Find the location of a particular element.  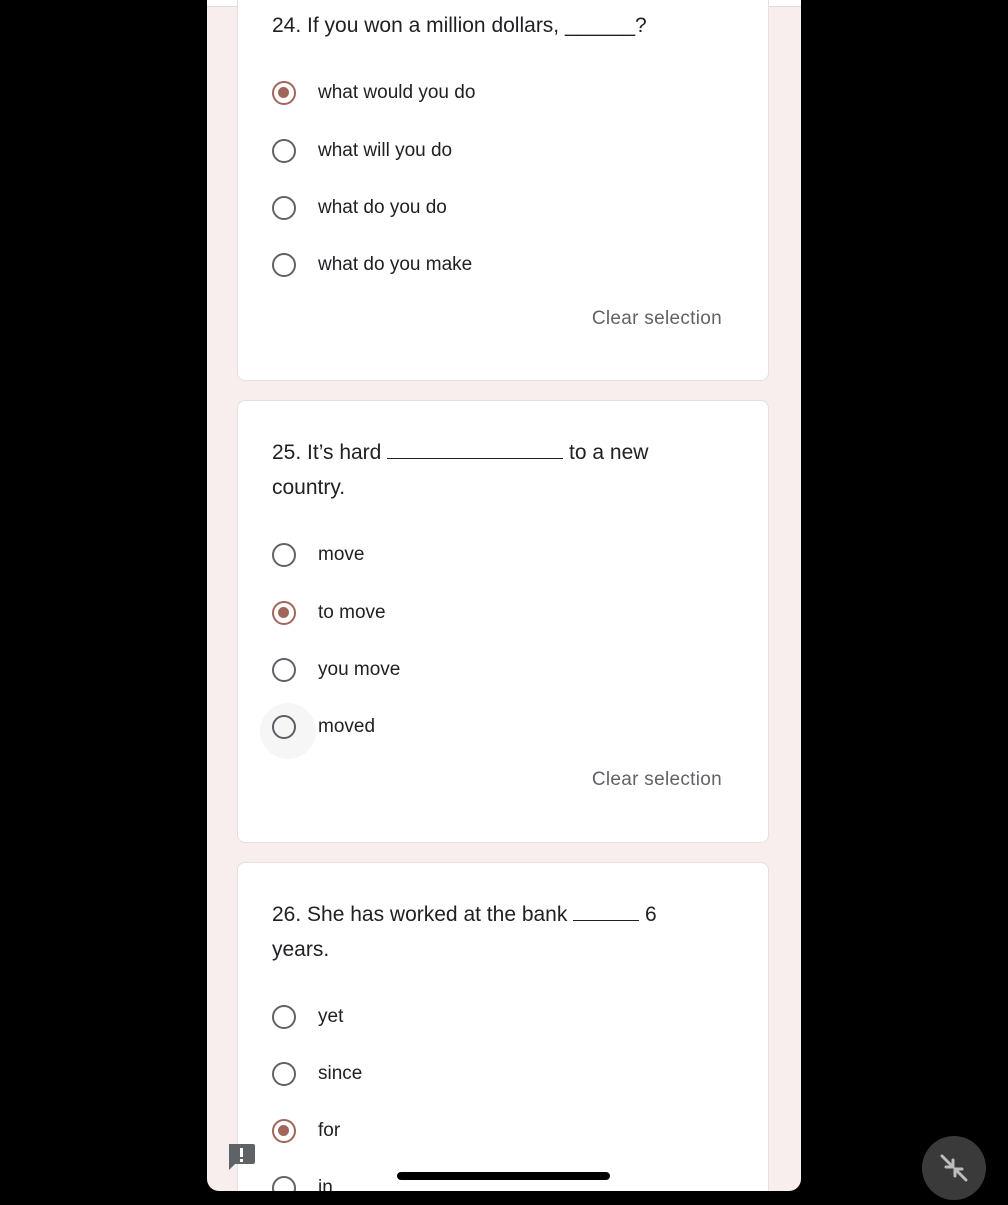

option-radio: to move is located at coordinates (329, 613).